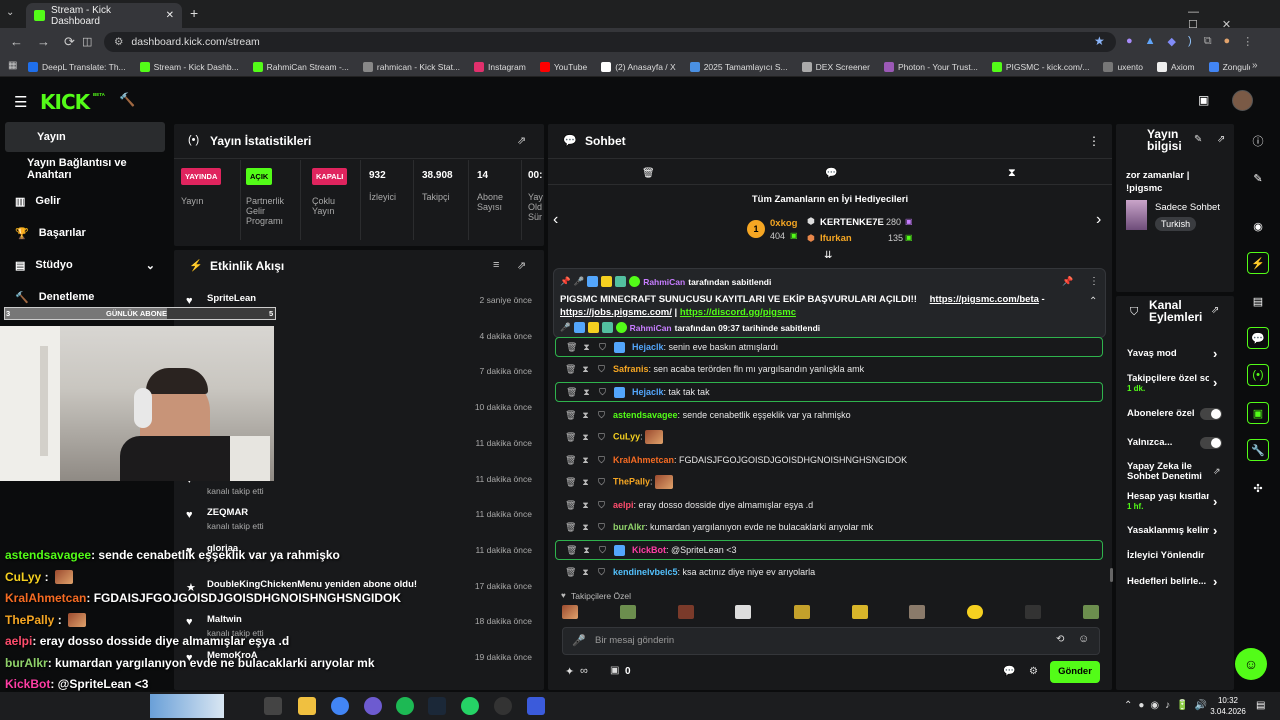 The width and height of the screenshot is (1280, 720). What do you see at coordinates (829, 392) in the screenshot?
I see `chat-message: 🗑 ⧗ ⛉ Hejaclk: tak tak tak` at bounding box center [829, 392].